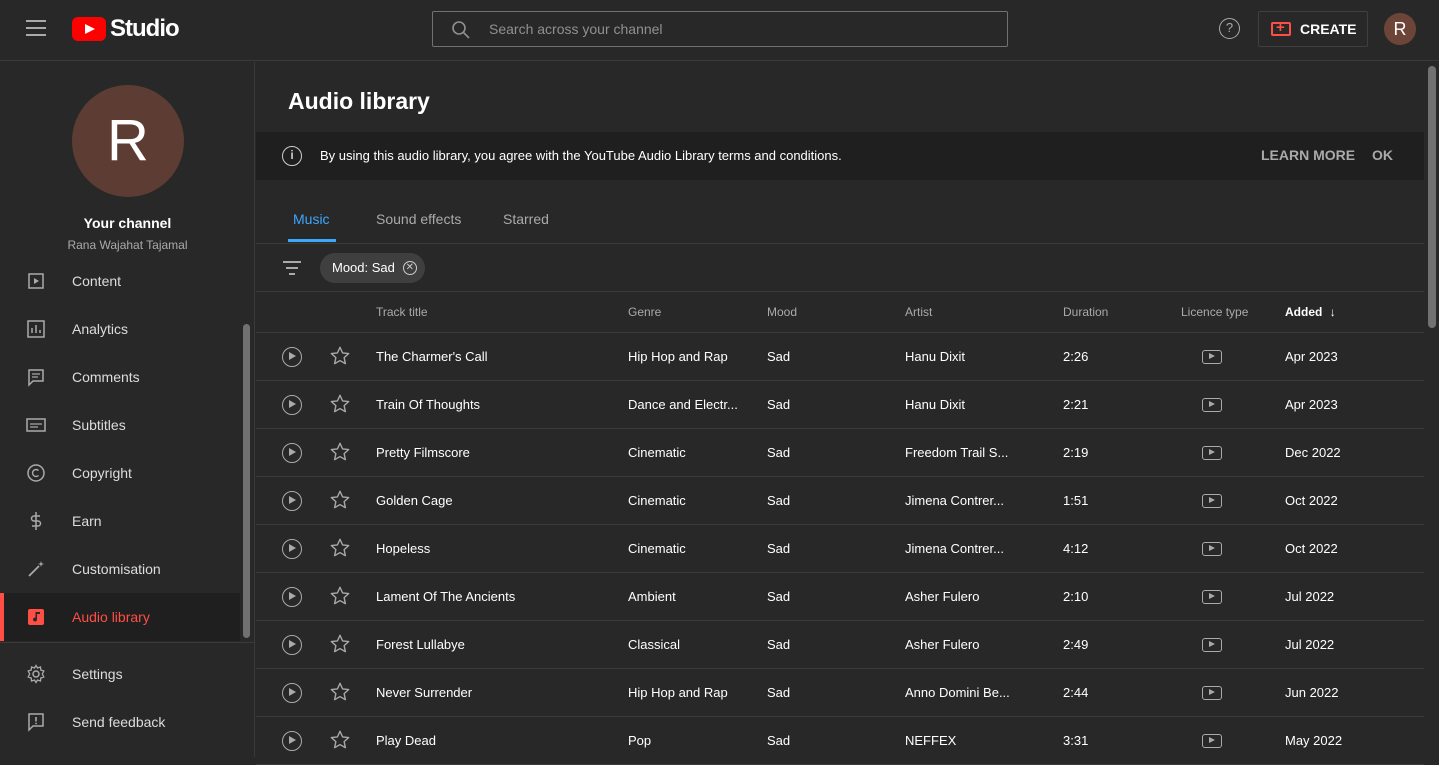 The width and height of the screenshot is (1439, 765). Describe the element at coordinates (402, 312) in the screenshot. I see `col-track-title: Track title` at that location.